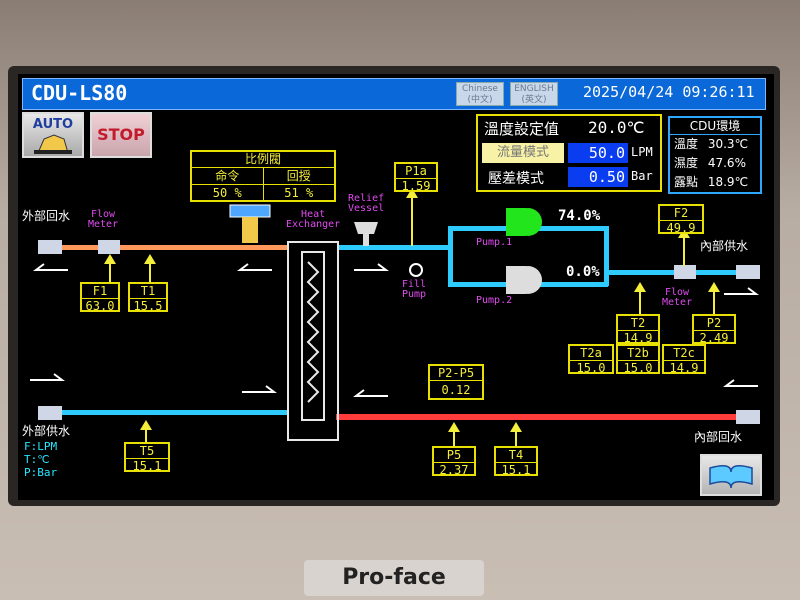 Image resolution: width=800 pixels, height=600 pixels. What do you see at coordinates (638, 368) in the screenshot?
I see `sensor-t2b-value: 15.0` at bounding box center [638, 368].